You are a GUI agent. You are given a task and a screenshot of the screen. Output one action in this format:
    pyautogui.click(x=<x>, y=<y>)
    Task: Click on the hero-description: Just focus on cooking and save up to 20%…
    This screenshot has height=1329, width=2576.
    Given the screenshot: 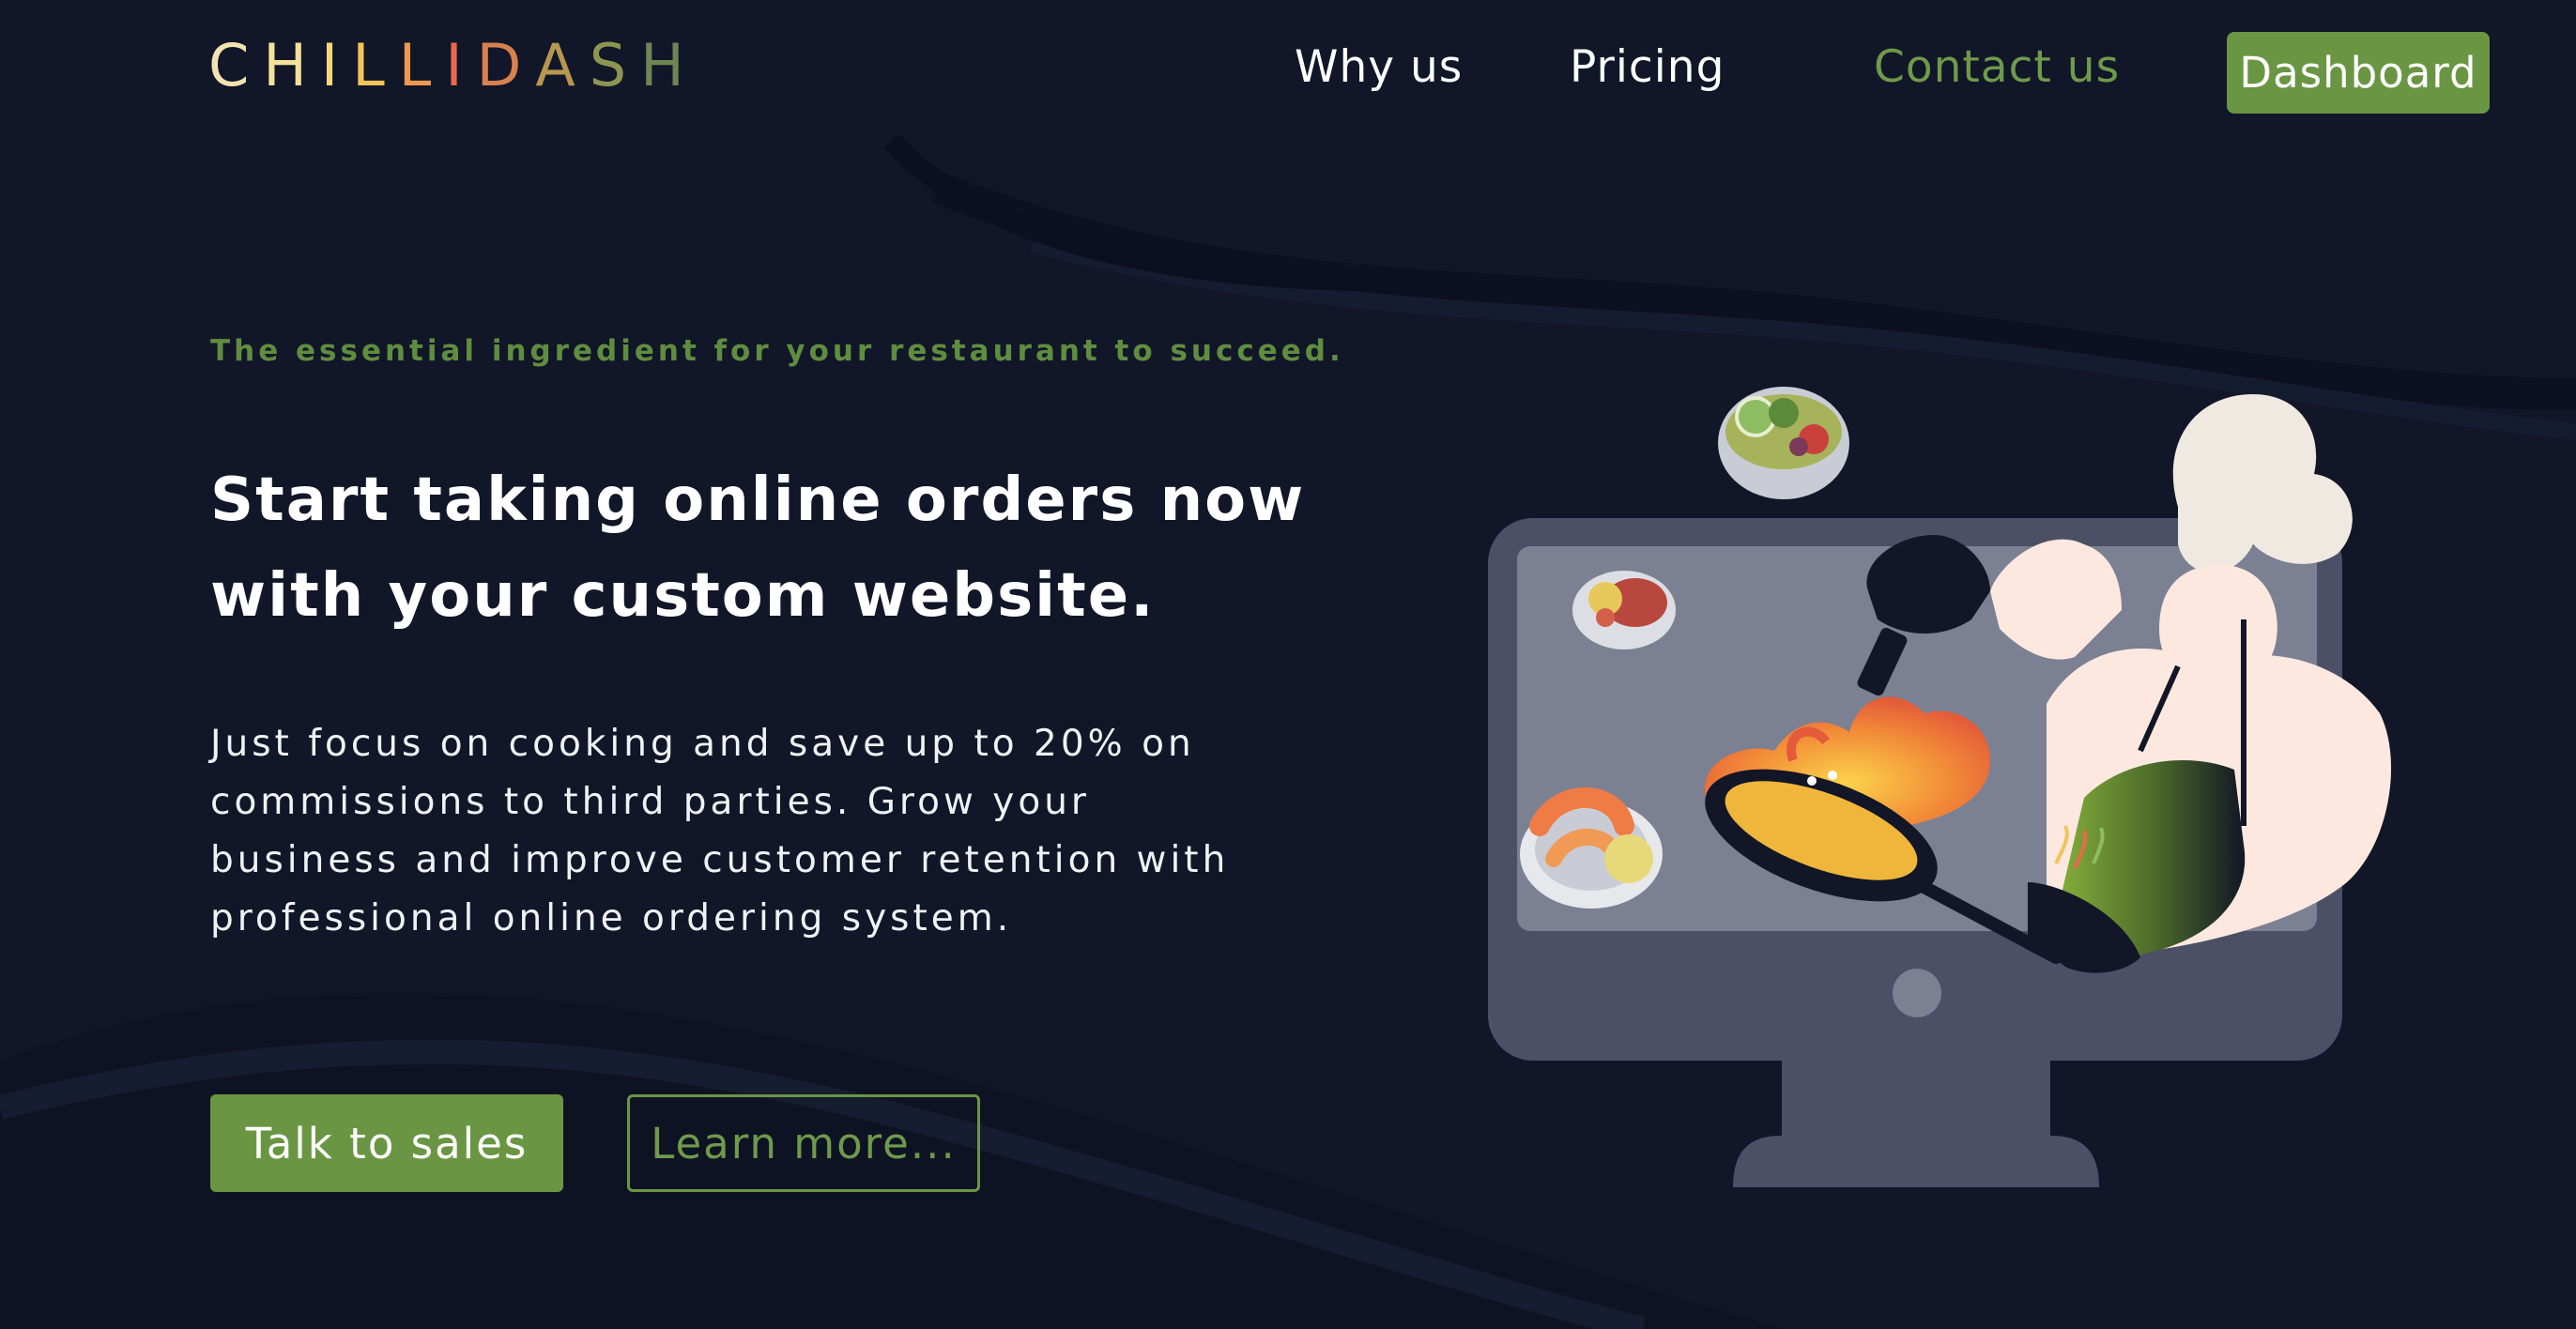 What is the action you would take?
    pyautogui.click(x=720, y=831)
    